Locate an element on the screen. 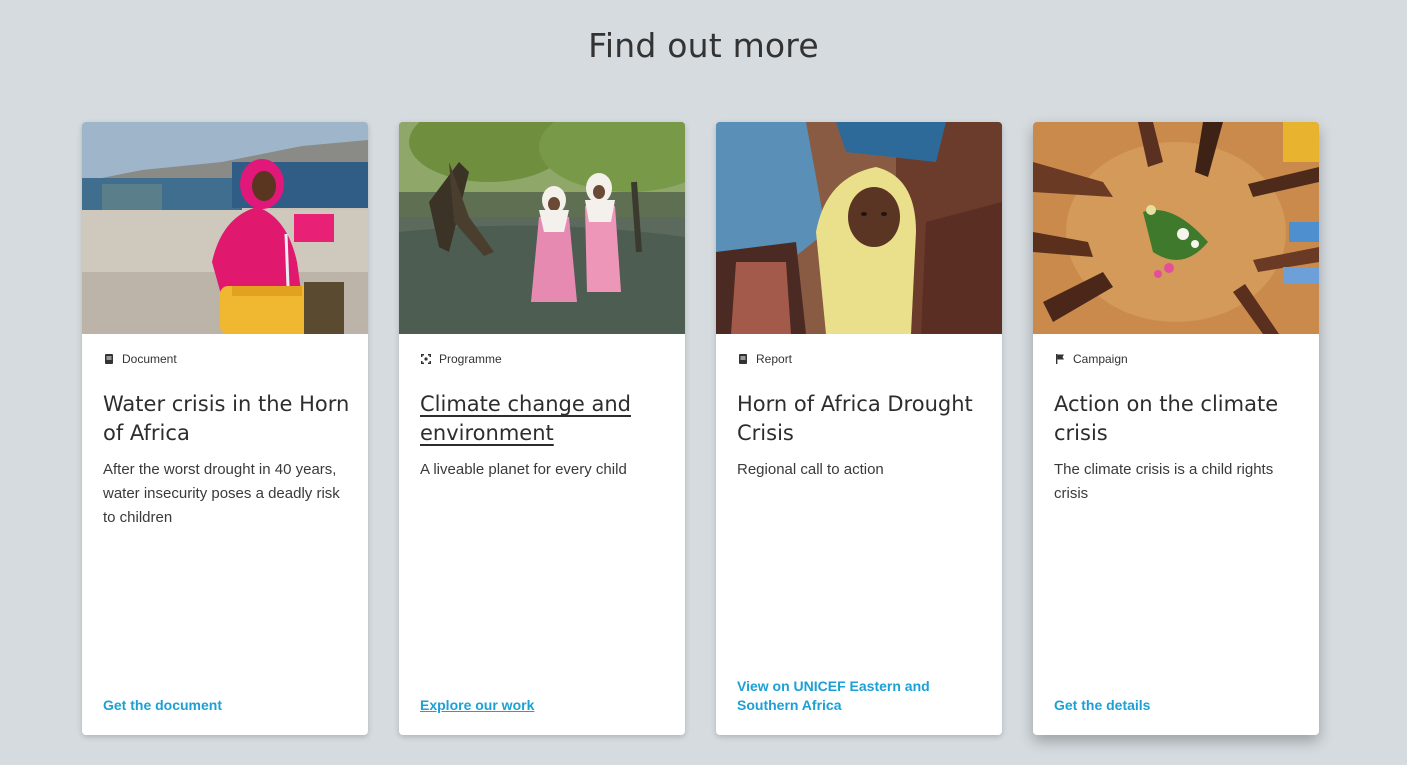 The width and height of the screenshot is (1407, 765). card-image-woman-water is located at coordinates (225, 228).